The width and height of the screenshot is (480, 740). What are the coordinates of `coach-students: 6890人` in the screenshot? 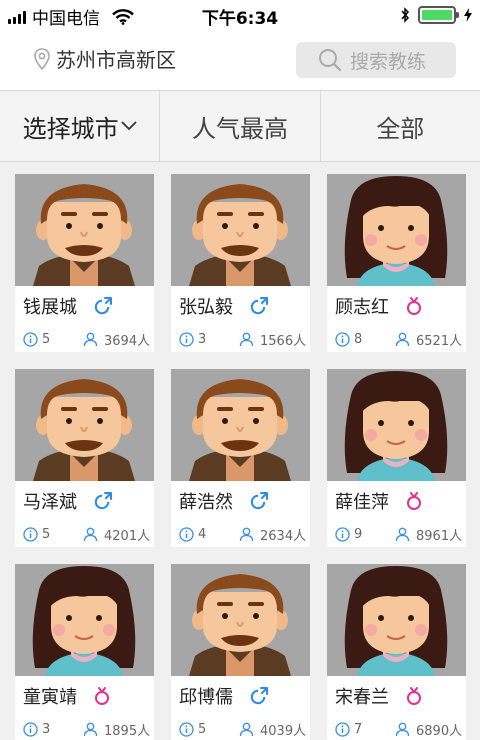 It's located at (439, 731).